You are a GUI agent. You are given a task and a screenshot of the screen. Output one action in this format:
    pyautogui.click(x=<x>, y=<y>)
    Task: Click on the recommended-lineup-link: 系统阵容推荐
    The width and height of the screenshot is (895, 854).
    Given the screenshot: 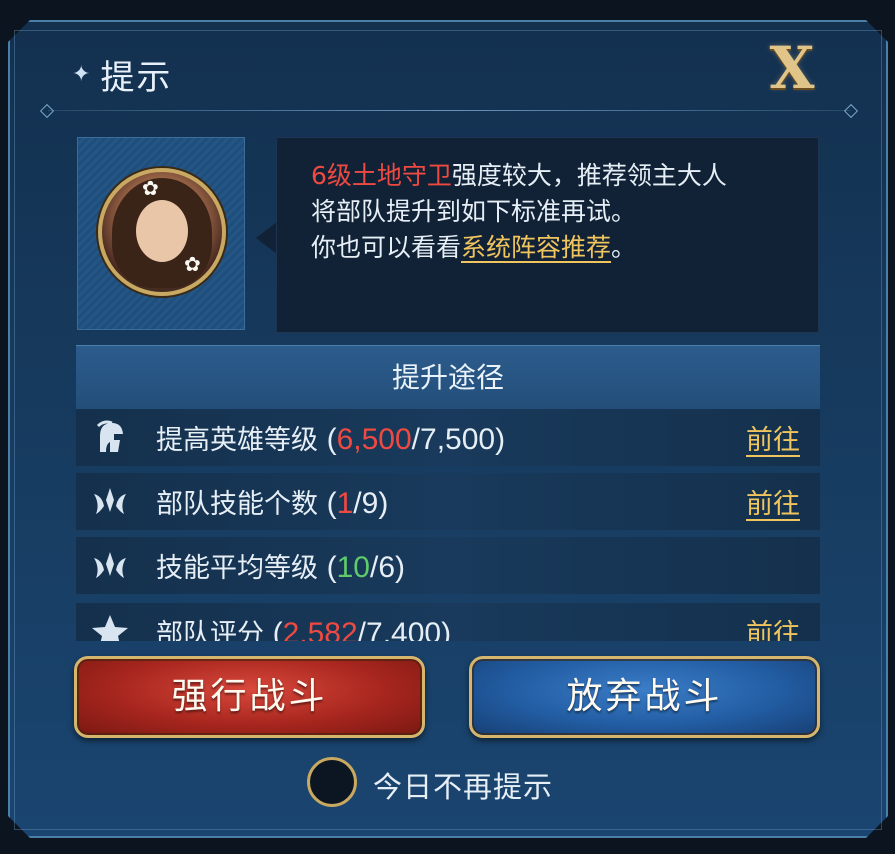 What is the action you would take?
    pyautogui.click(x=536, y=247)
    